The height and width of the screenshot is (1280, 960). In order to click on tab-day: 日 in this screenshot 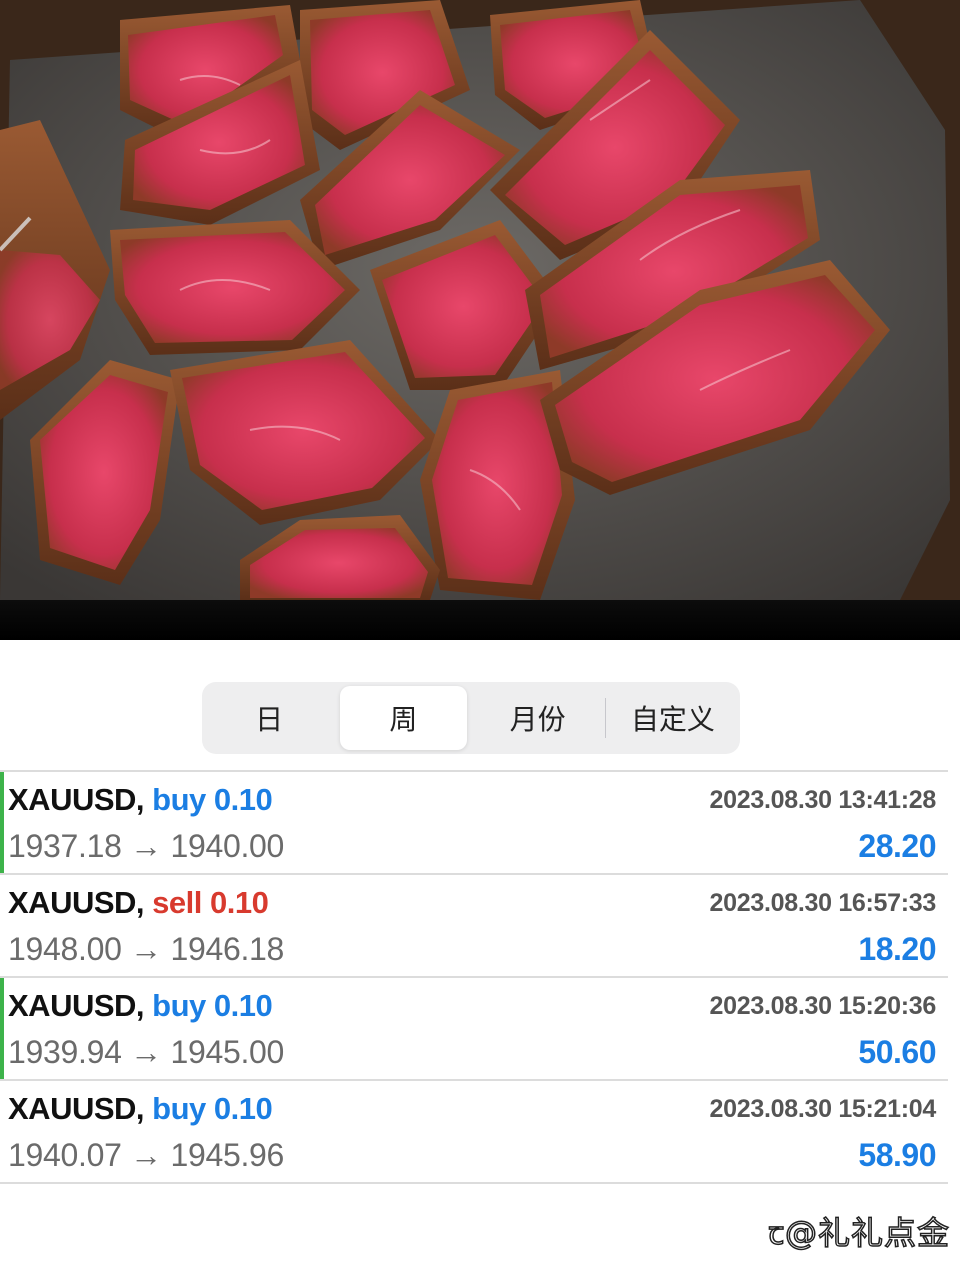, I will do `click(269, 718)`.